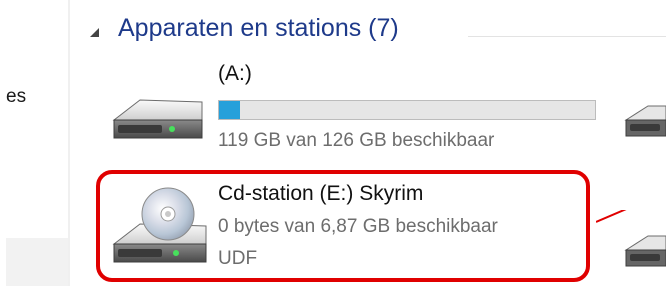  What do you see at coordinates (407, 110) in the screenshot?
I see `usage-bar` at bounding box center [407, 110].